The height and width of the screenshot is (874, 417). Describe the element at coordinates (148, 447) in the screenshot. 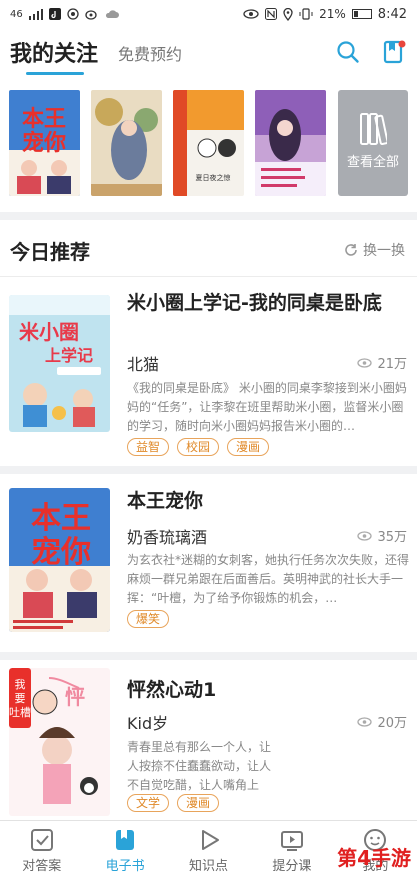

I see `tag: 益智` at that location.